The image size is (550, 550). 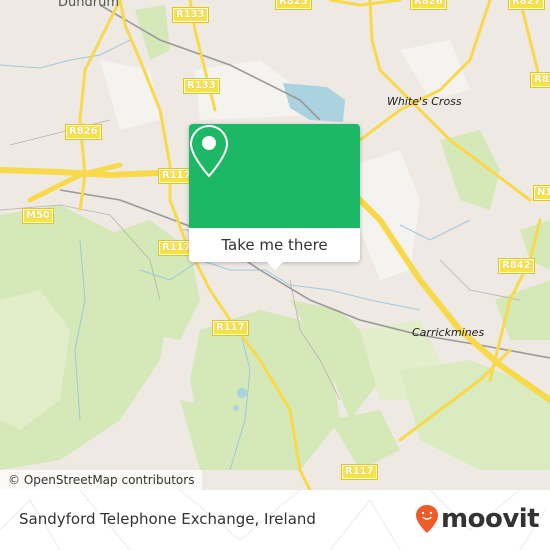 I want to click on popup-header, so click(x=274, y=176).